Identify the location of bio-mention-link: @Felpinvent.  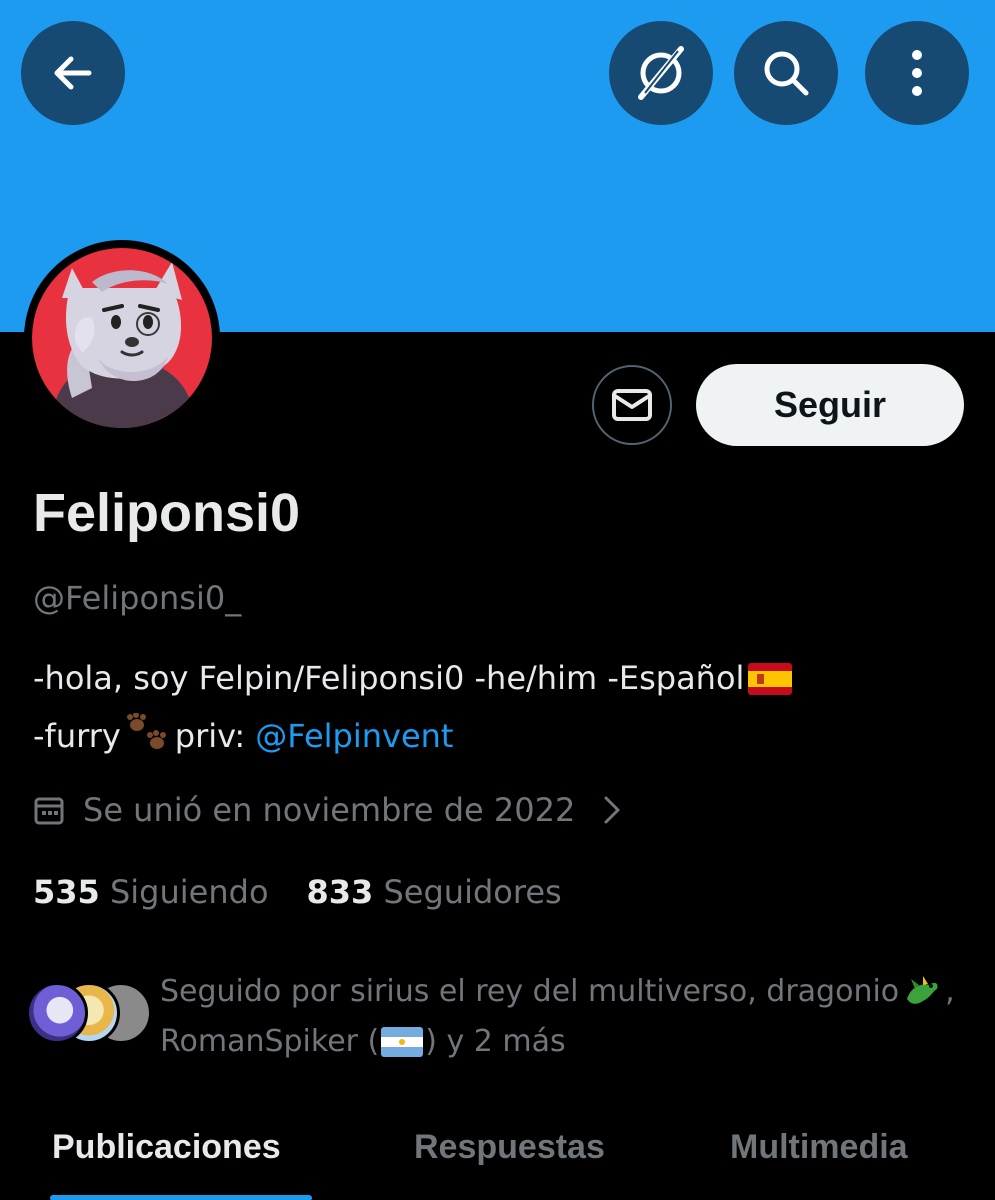
(354, 736).